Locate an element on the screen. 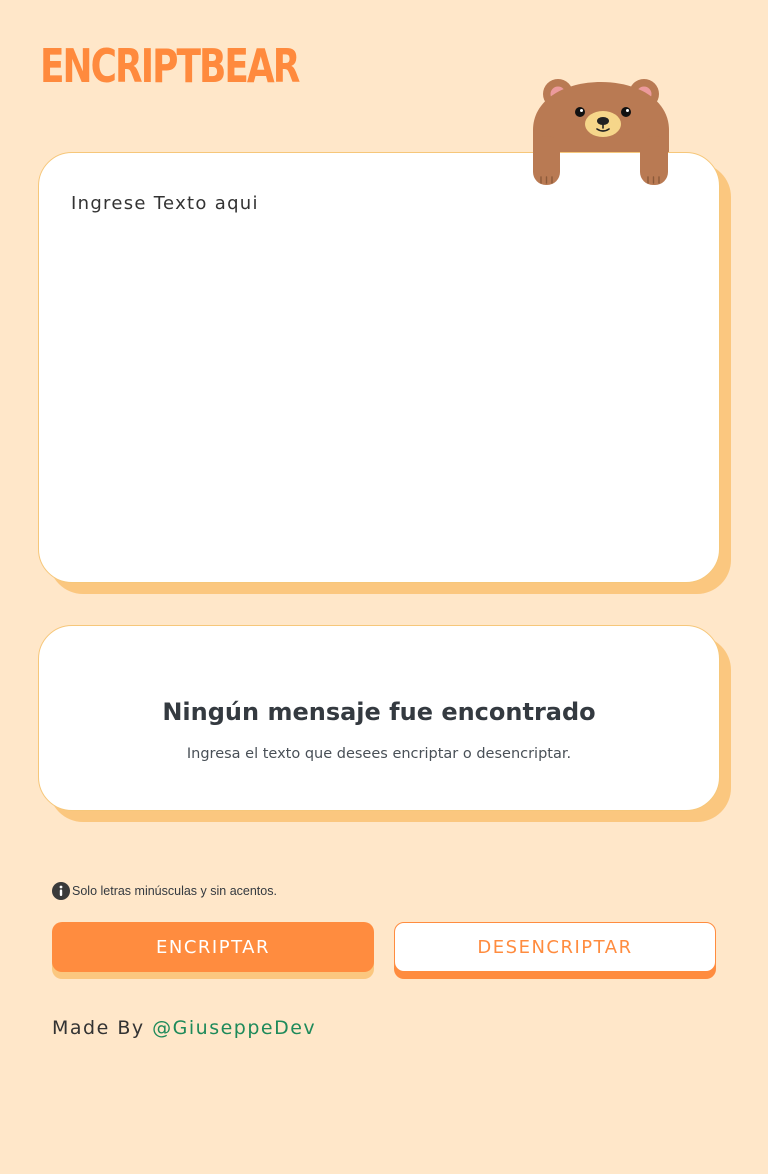 This screenshot has width=768, height=1174. decrypt-button: DESENCRIPTAR is located at coordinates (555, 947).